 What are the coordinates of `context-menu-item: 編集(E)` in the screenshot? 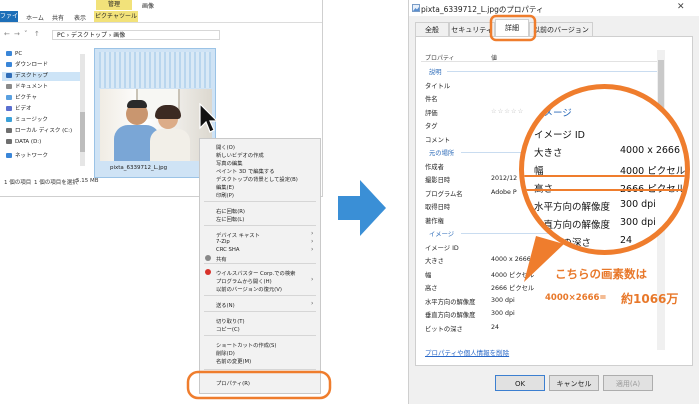 It's located at (225, 187).